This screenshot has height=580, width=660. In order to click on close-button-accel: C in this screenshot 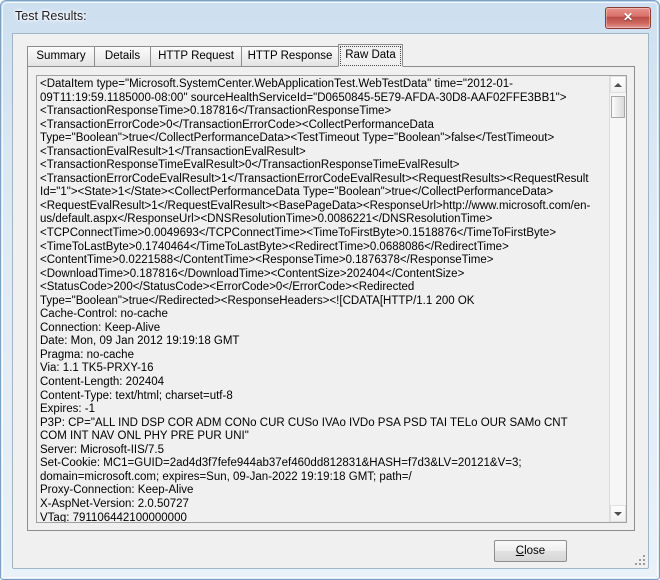, I will do `click(520, 551)`.